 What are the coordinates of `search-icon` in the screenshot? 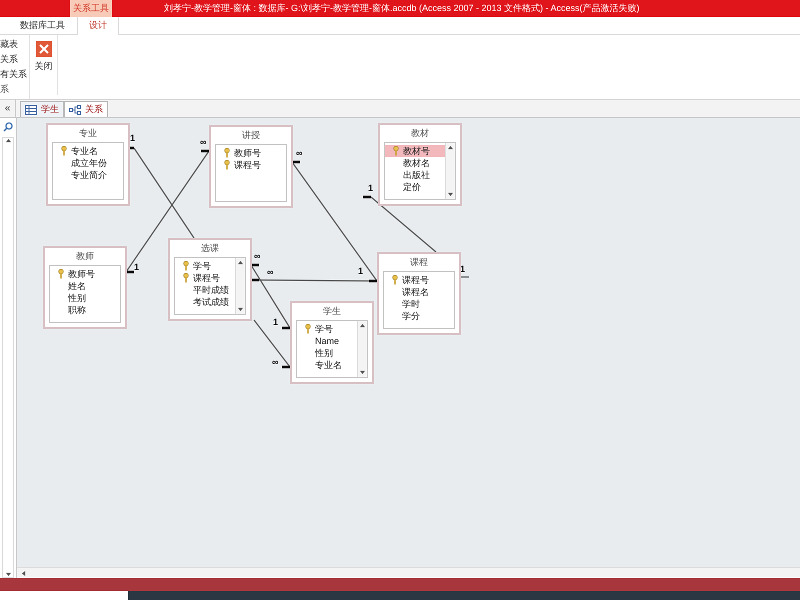 It's located at (8, 127).